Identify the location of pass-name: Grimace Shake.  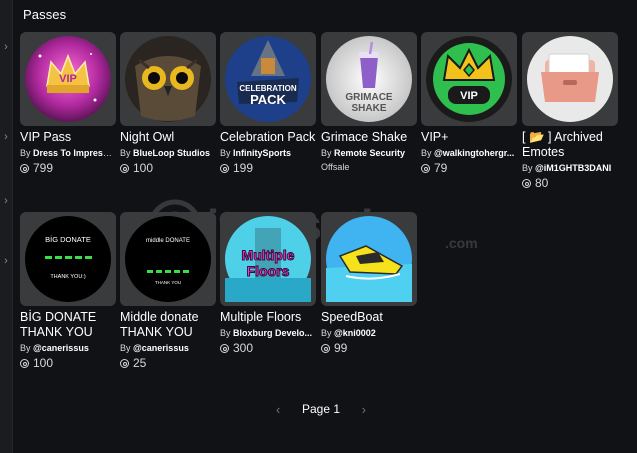
(369, 137).